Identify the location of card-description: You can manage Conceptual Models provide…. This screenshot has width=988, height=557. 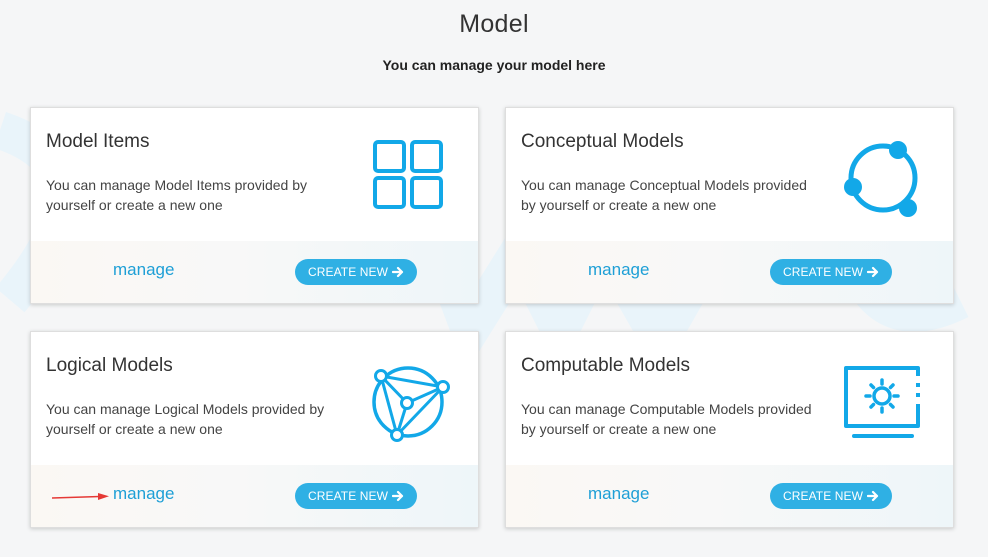
(664, 195).